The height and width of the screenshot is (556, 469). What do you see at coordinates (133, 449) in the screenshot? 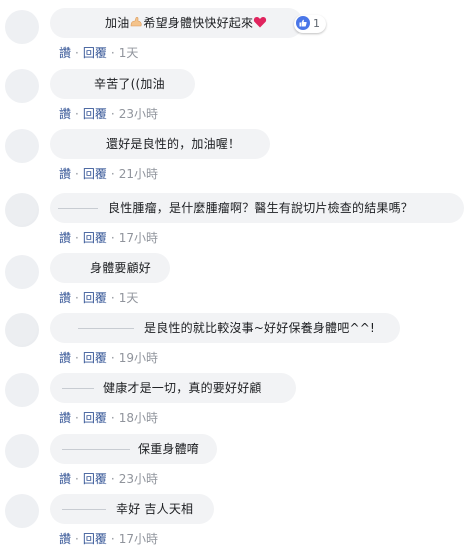
I see `comment-bubble: 保重身體唷` at bounding box center [133, 449].